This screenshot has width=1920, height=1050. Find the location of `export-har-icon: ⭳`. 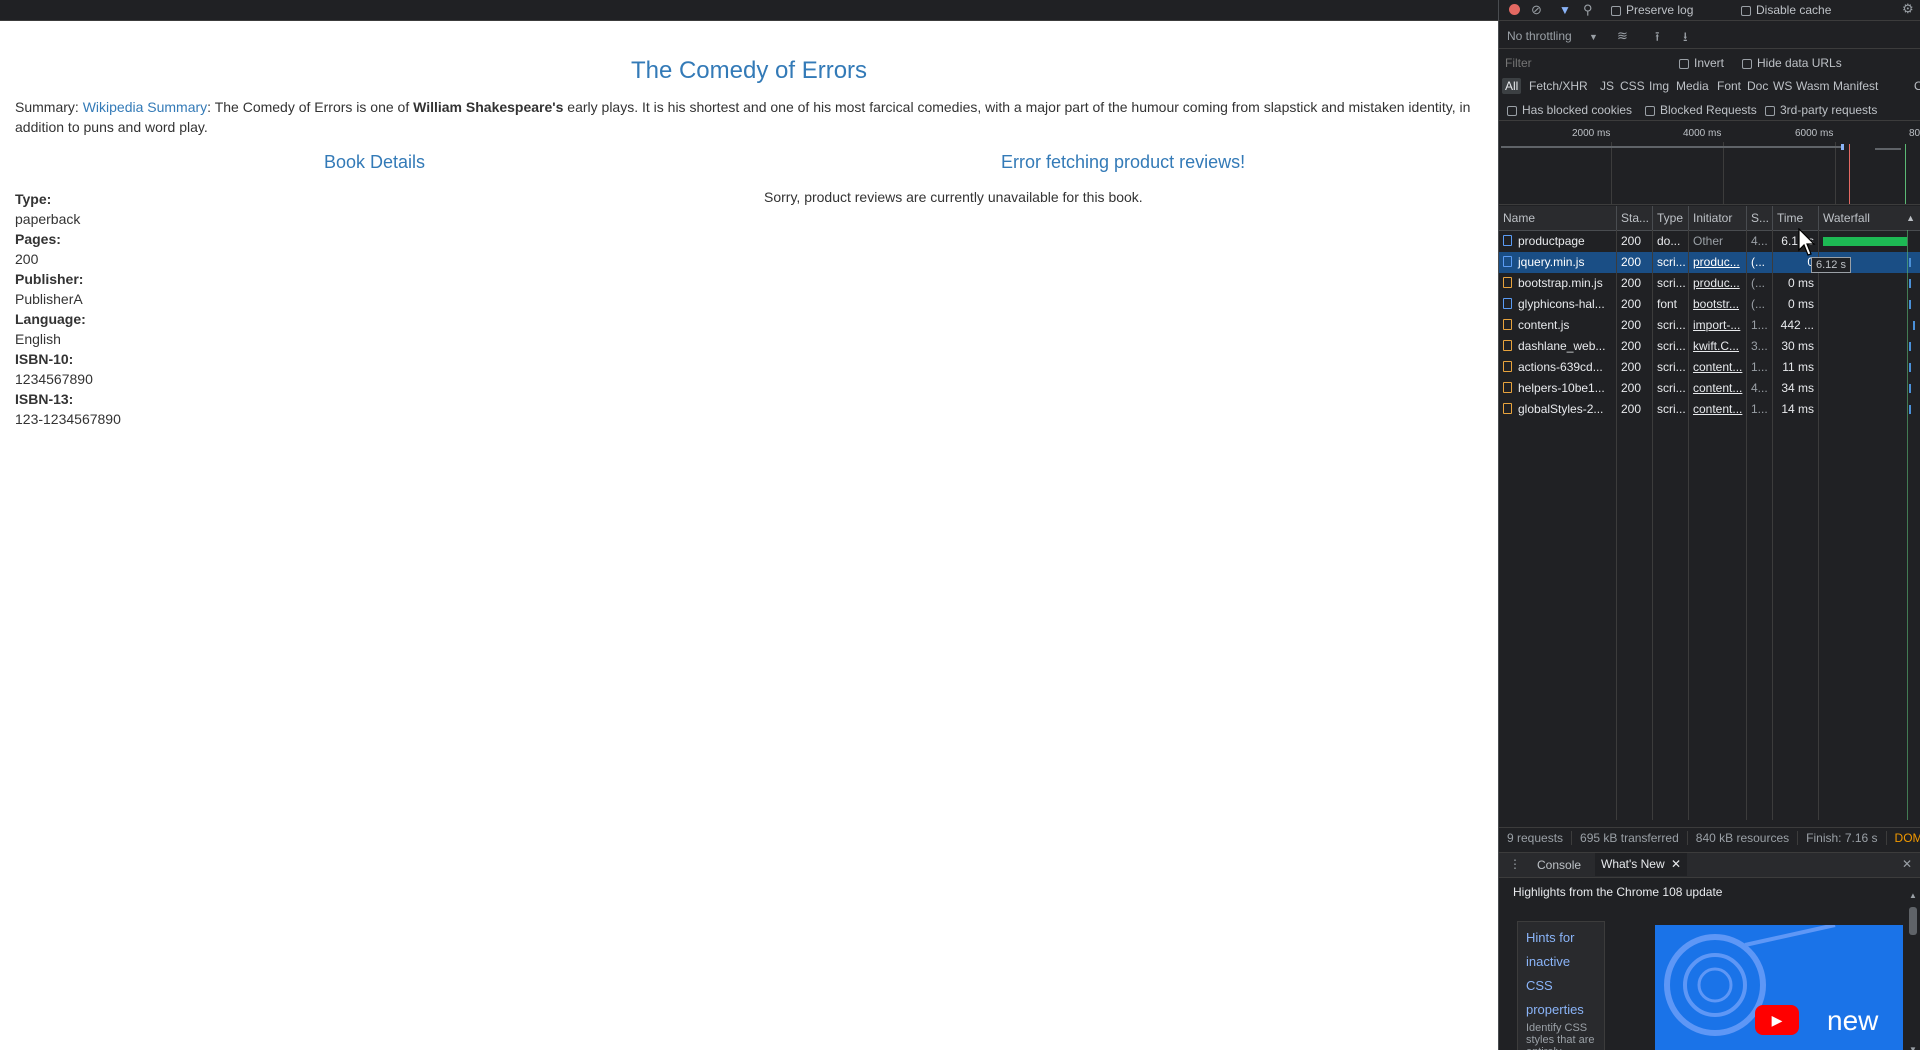

export-har-icon: ⭳ is located at coordinates (1685, 39).